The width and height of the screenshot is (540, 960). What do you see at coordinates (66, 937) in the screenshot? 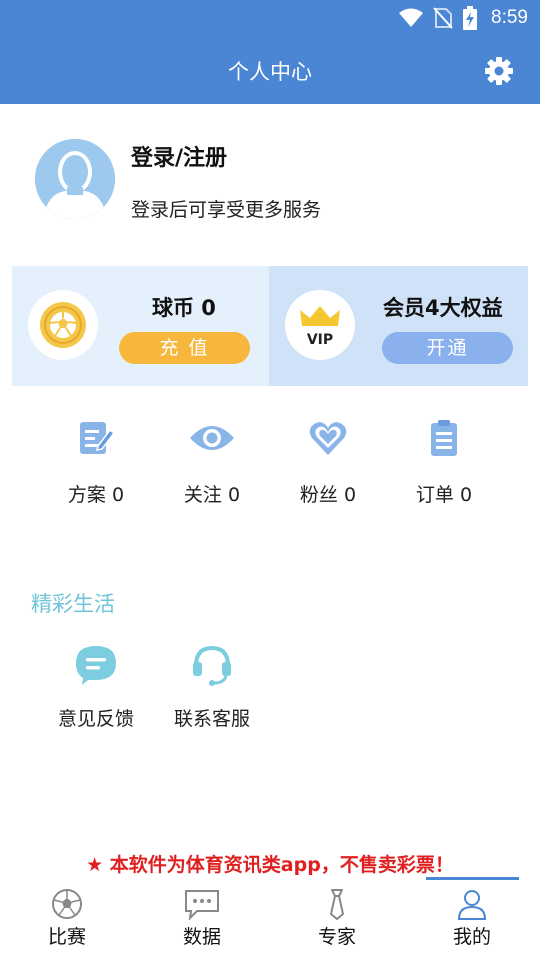
I see `tab-matches-label: 比赛` at bounding box center [66, 937].